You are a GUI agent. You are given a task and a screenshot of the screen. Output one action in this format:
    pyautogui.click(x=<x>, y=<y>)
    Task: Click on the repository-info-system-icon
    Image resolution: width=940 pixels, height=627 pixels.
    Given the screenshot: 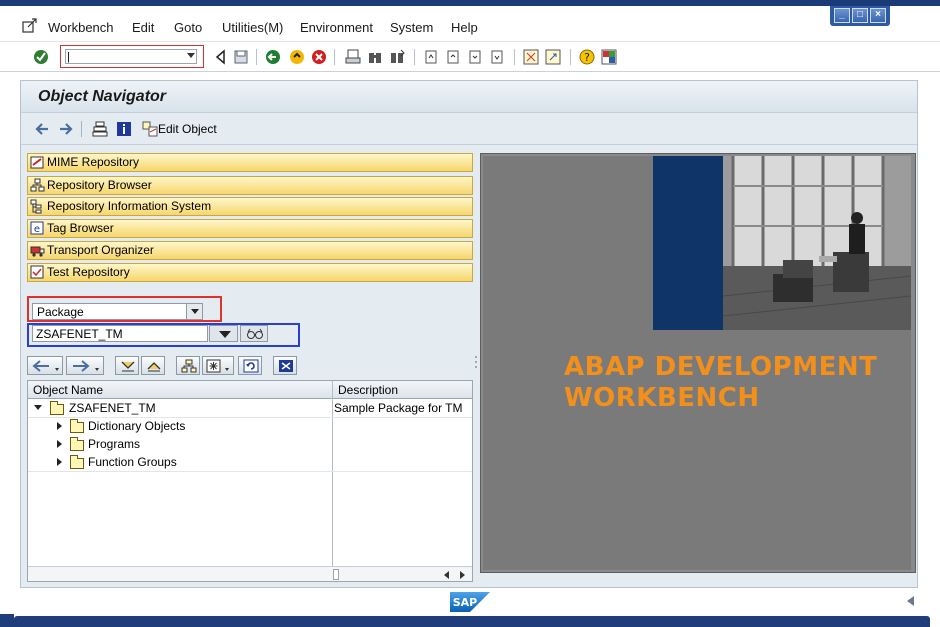 What is the action you would take?
    pyautogui.click(x=36, y=206)
    